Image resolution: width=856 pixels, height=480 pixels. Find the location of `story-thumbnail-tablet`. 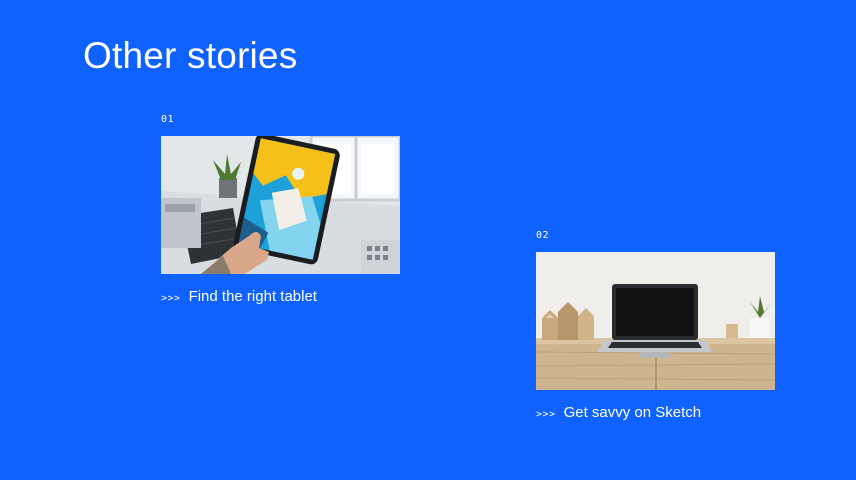

story-thumbnail-tablet is located at coordinates (280, 205).